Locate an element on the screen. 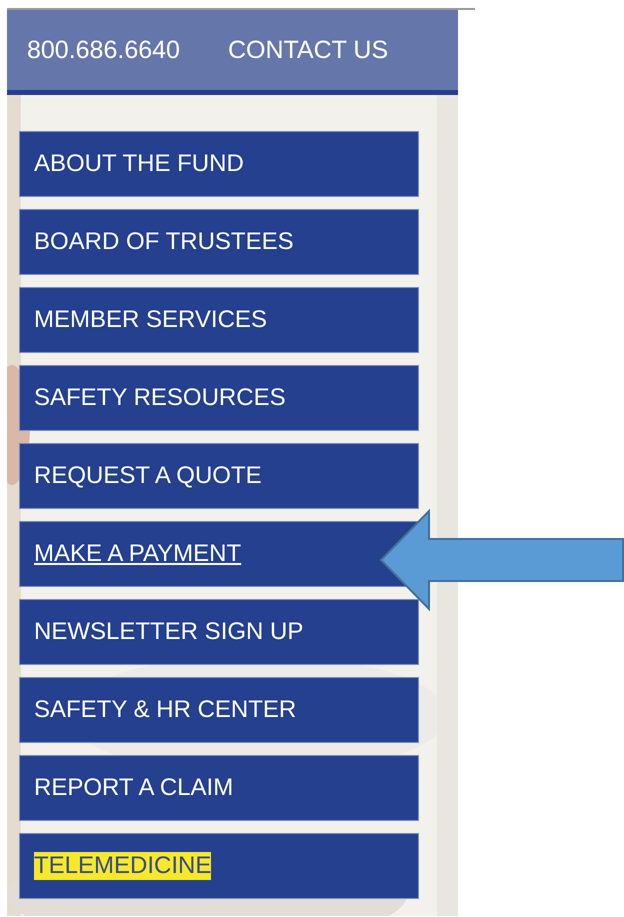 The width and height of the screenshot is (624, 917). menu-item: NEWSLETTER SIGN UP is located at coordinates (219, 632).